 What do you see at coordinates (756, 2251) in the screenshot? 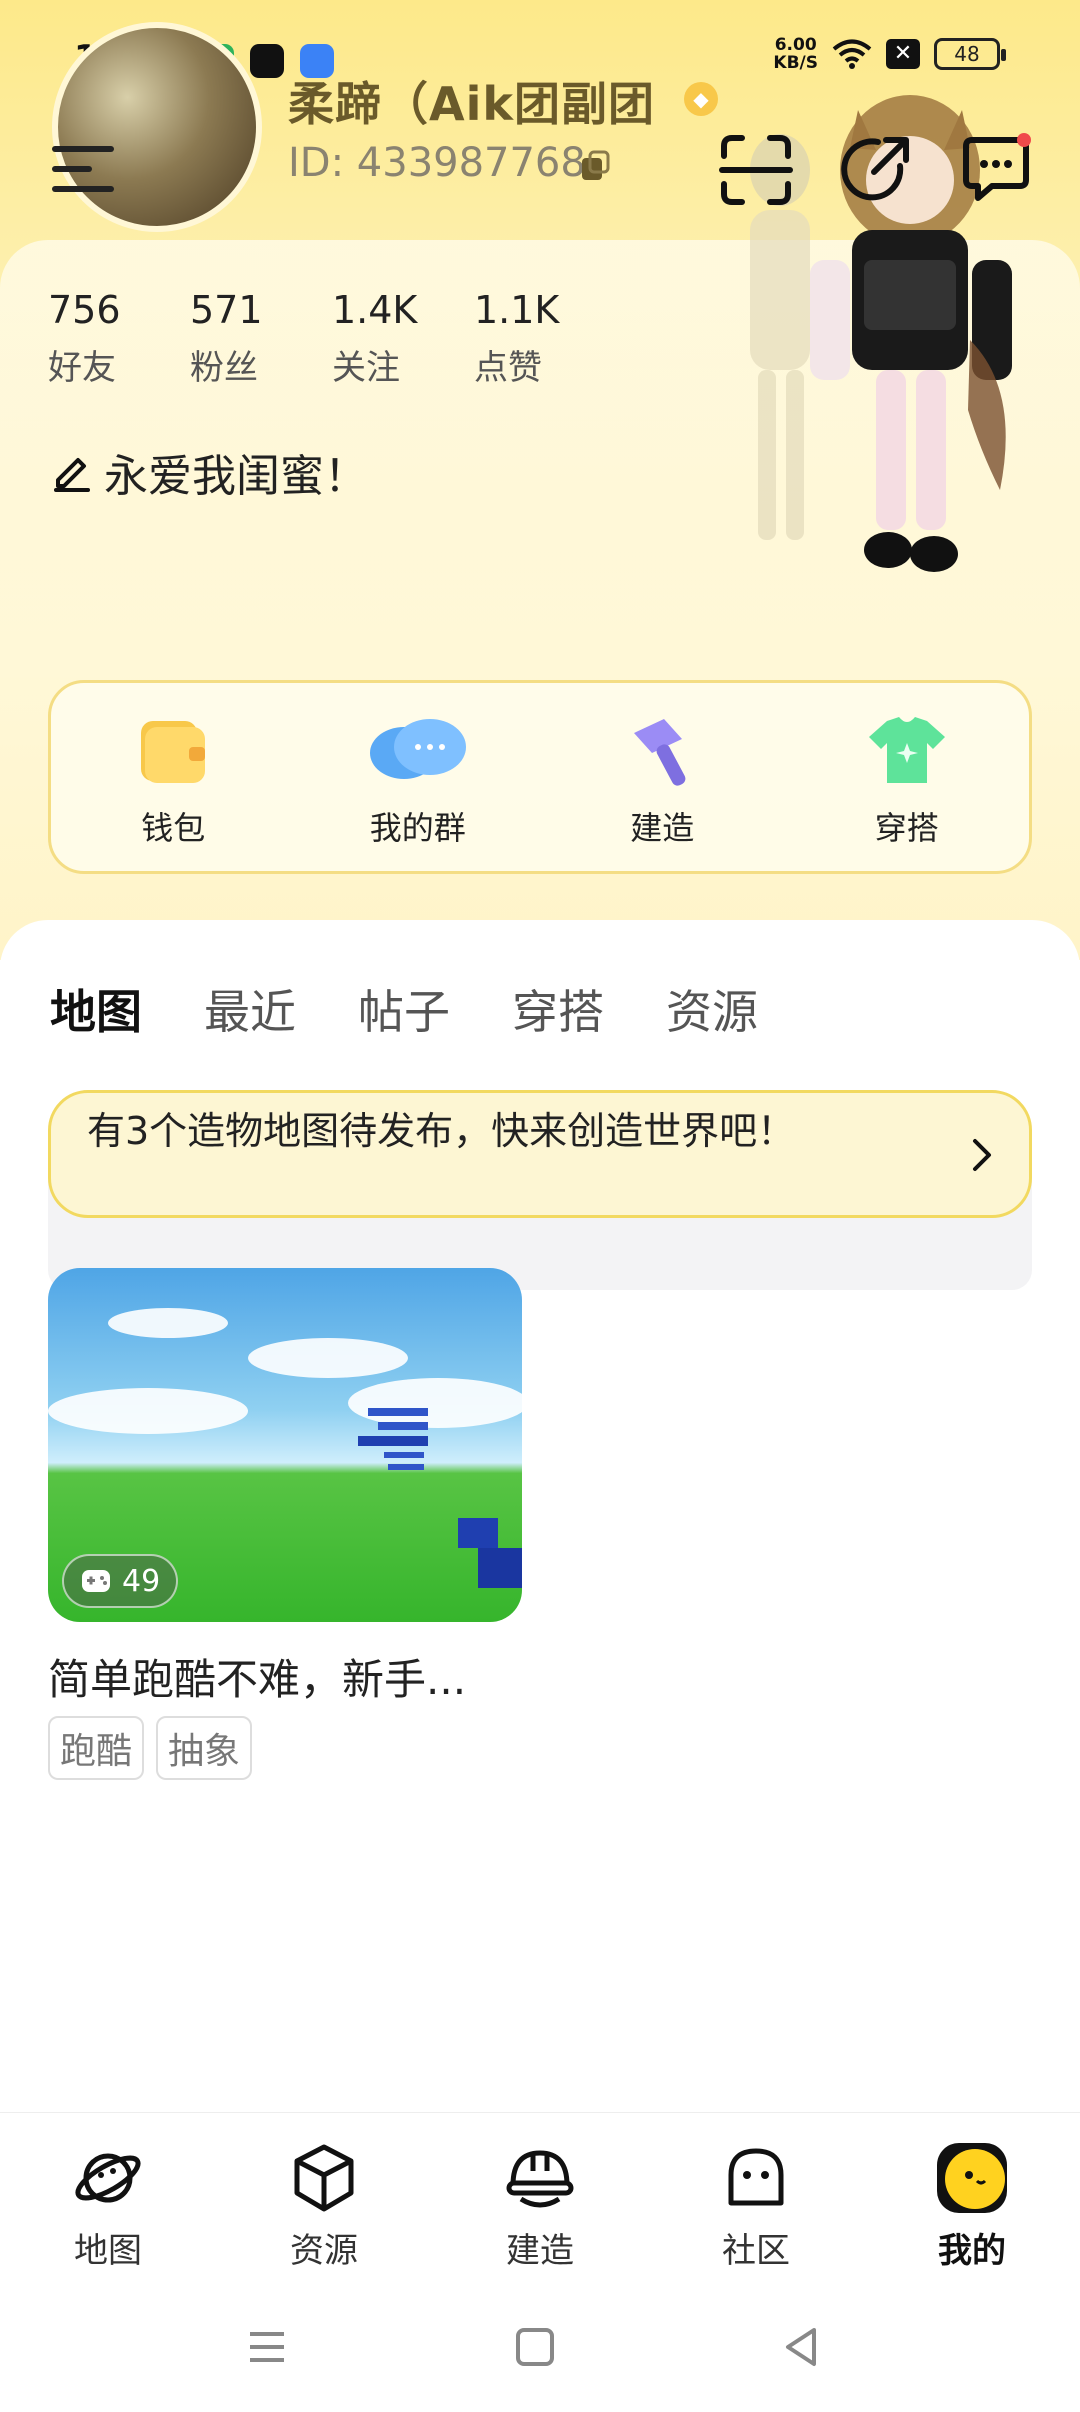
I see `nav-label: 社区` at bounding box center [756, 2251].